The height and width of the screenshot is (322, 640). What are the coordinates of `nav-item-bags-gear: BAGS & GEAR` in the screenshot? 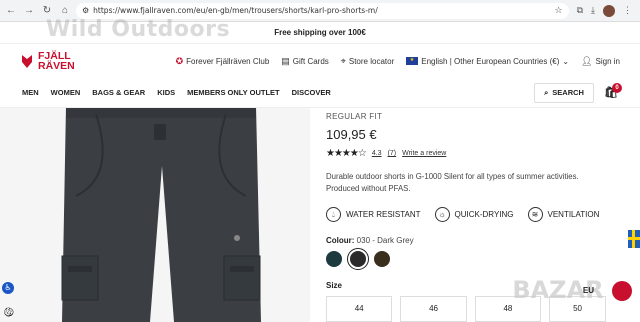 It's located at (118, 92).